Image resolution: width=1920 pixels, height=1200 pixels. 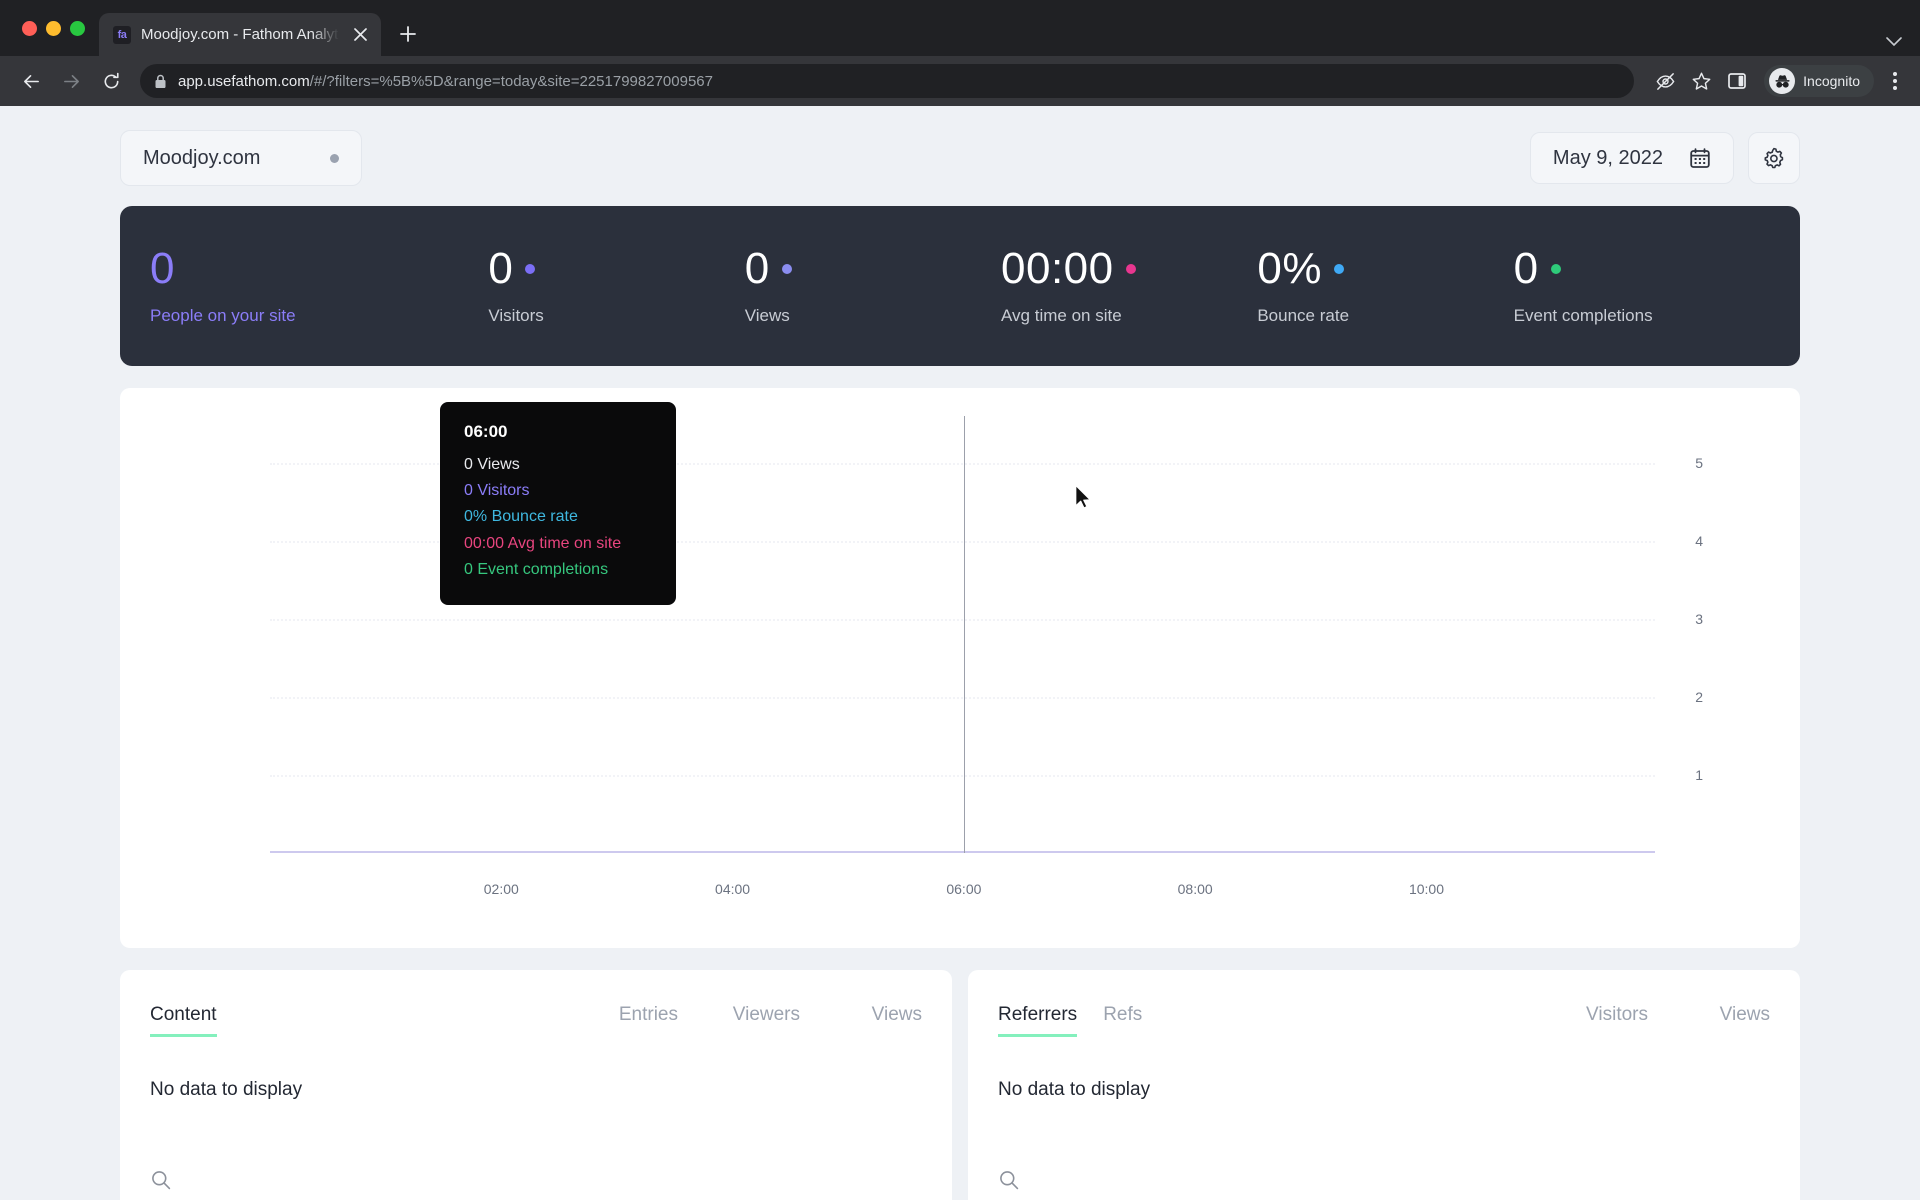 What do you see at coordinates (1831, 81) in the screenshot?
I see `incognito-label: Incognito` at bounding box center [1831, 81].